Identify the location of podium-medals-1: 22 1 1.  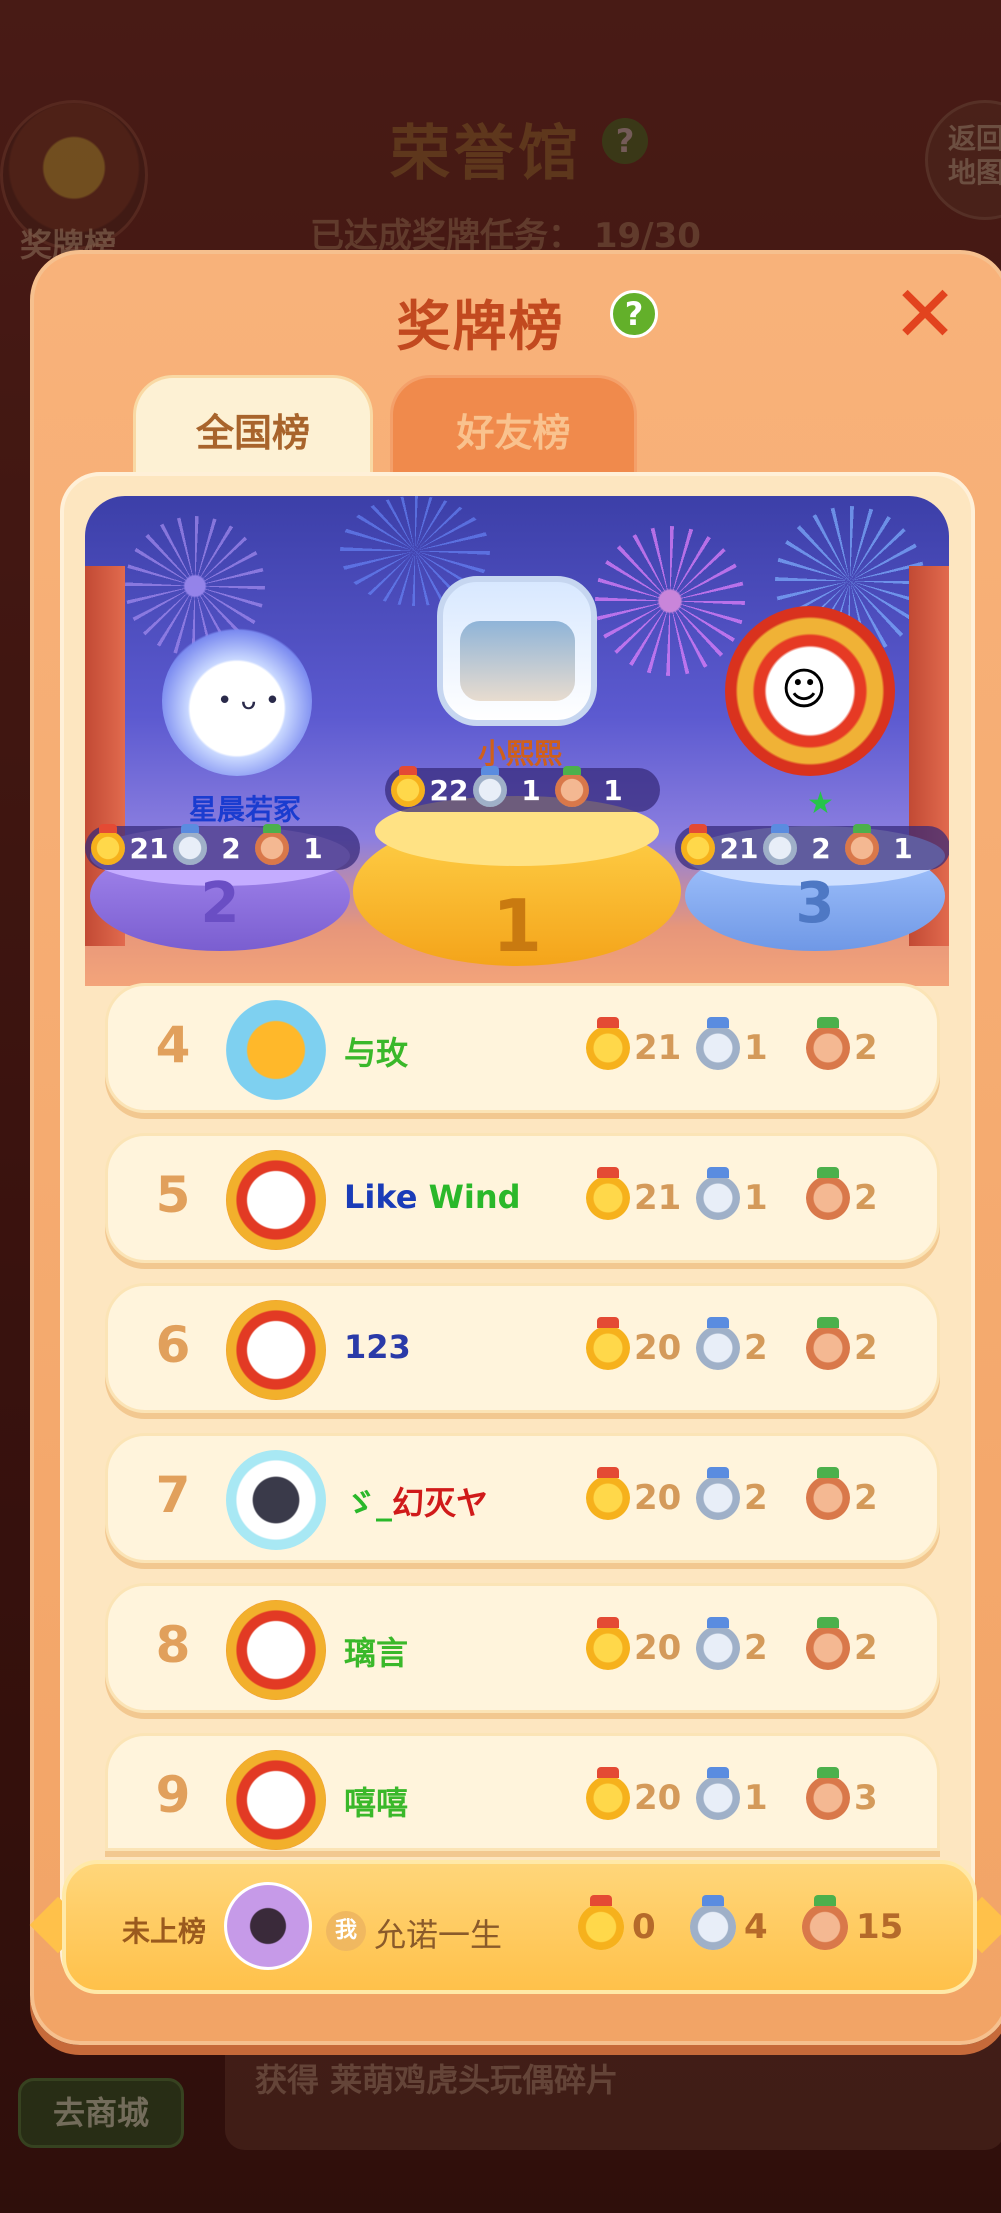
(522, 789).